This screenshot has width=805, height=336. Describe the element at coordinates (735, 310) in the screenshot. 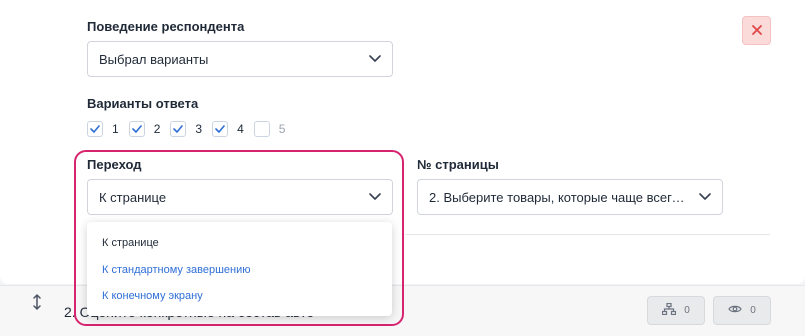

I see `eye-icon` at that location.